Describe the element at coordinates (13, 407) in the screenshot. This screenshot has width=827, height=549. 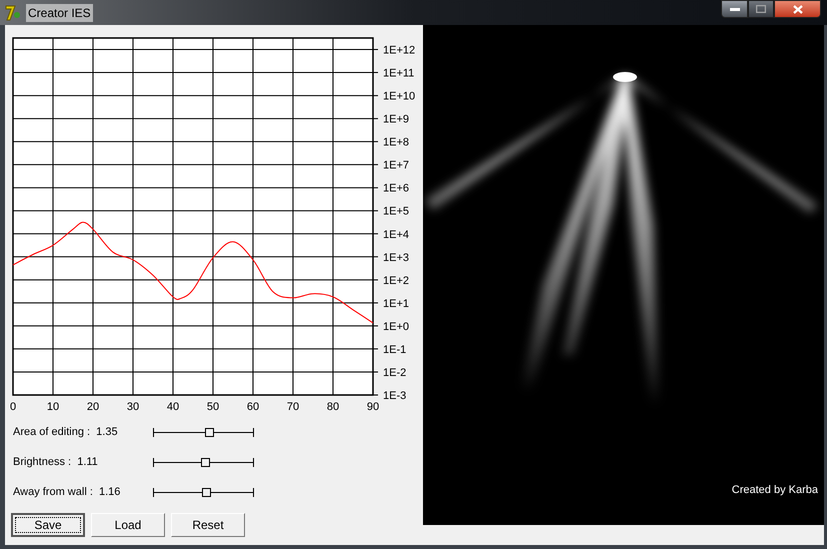
I see `x-tick-label: 0` at that location.